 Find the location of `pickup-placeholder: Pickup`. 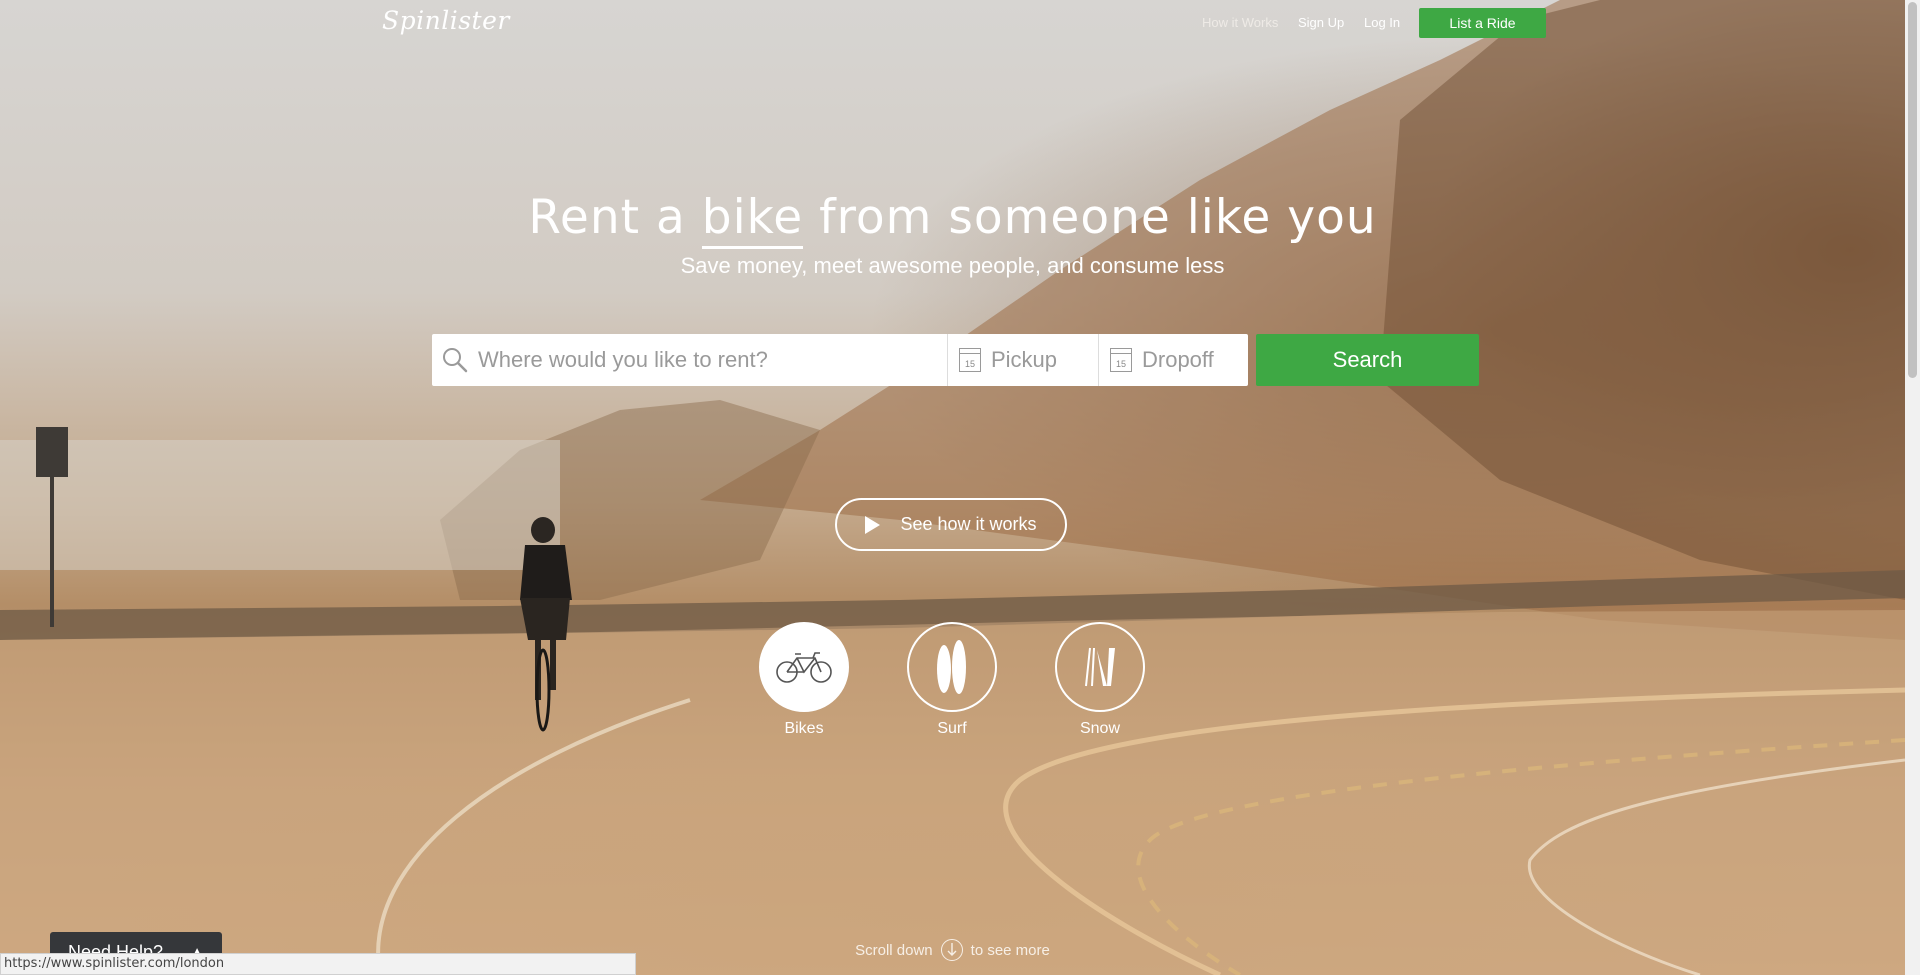

pickup-placeholder: Pickup is located at coordinates (1024, 359).